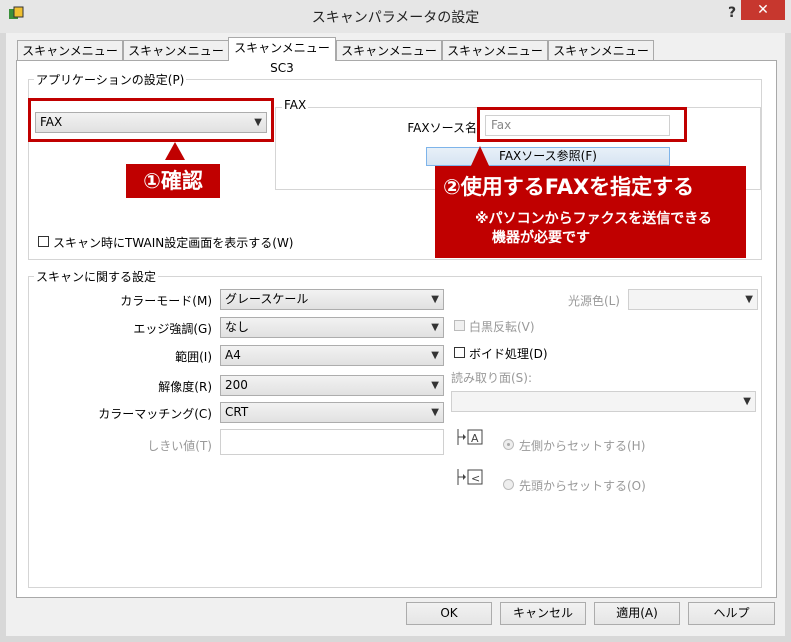 The height and width of the screenshot is (642, 791). I want to click on radio-set-left-label: 左側からセットする(H), so click(582, 446).